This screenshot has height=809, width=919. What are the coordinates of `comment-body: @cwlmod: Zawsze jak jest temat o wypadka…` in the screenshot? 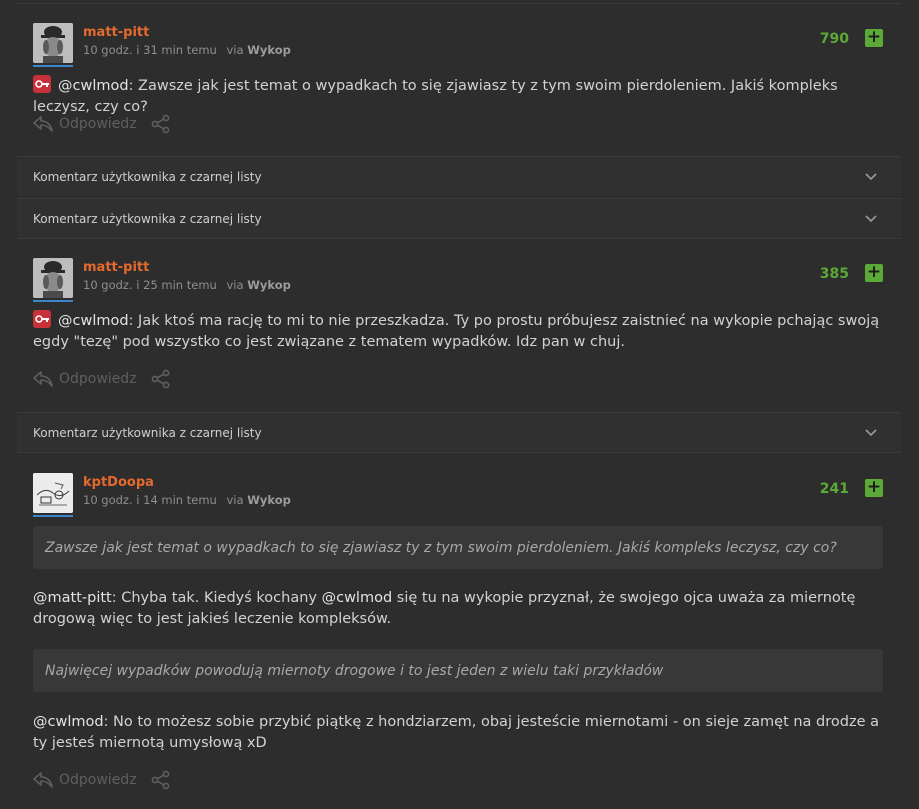 It's located at (458, 96).